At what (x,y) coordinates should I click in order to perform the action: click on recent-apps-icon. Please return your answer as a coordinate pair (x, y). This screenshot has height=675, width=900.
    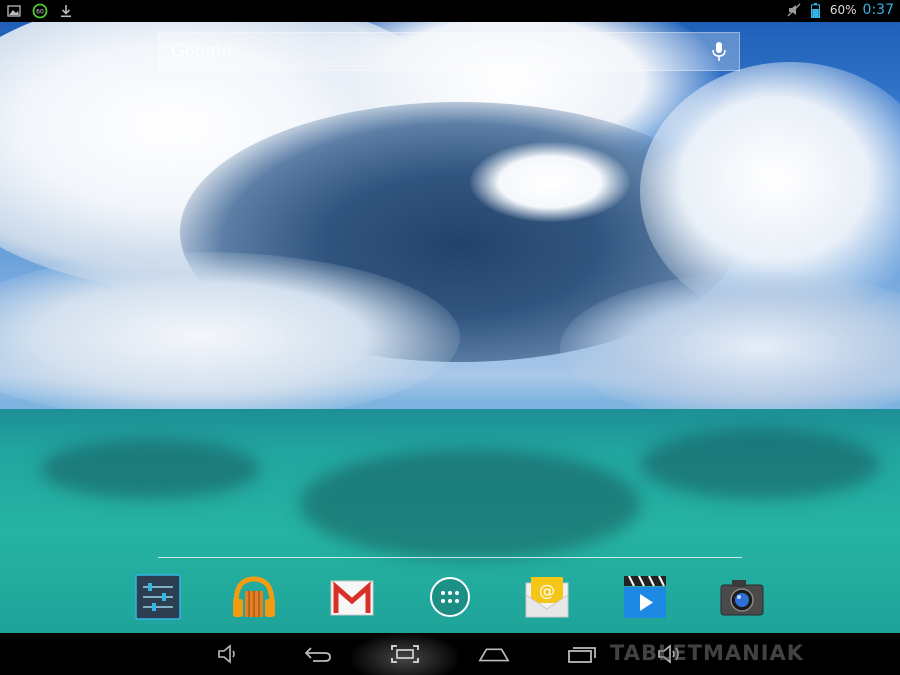
    Looking at the image, I should click on (582, 654).